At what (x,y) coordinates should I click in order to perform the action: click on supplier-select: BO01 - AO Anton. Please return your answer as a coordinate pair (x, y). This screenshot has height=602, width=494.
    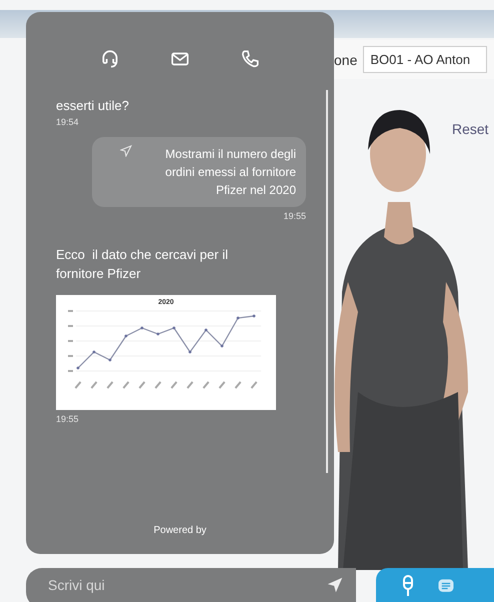
    Looking at the image, I should click on (425, 59).